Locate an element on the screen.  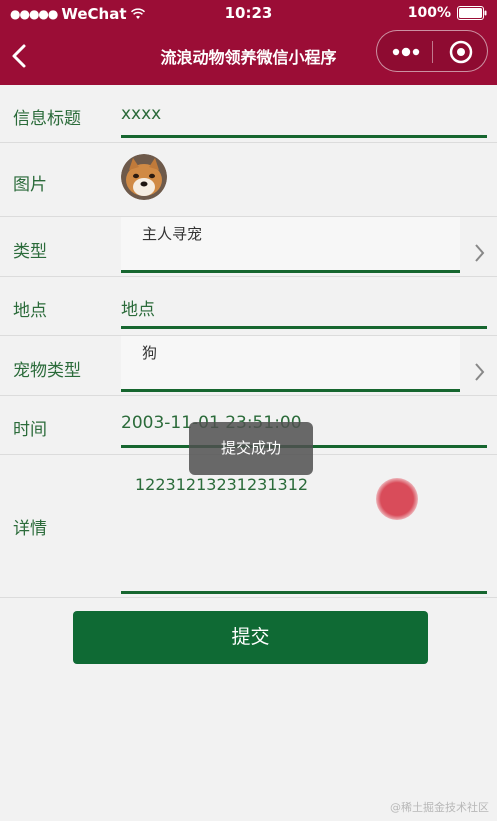
location-row: 地点 地点 is located at coordinates (248, 306).